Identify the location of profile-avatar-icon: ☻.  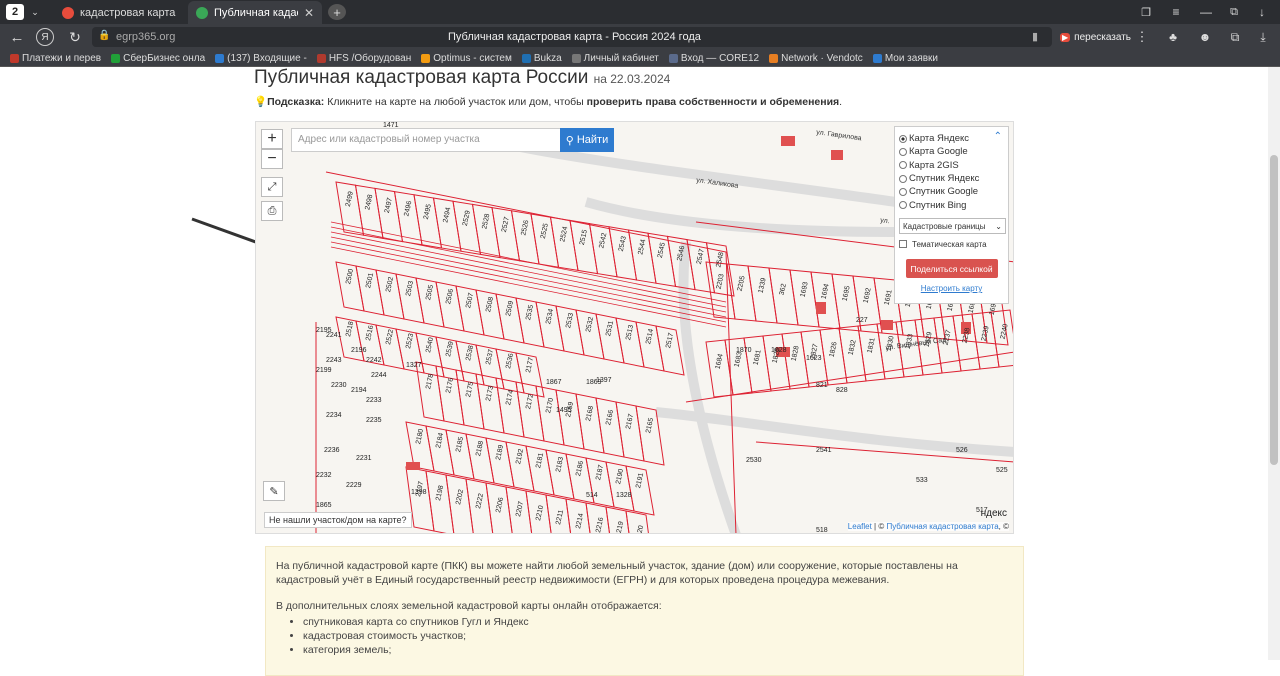
(1205, 37).